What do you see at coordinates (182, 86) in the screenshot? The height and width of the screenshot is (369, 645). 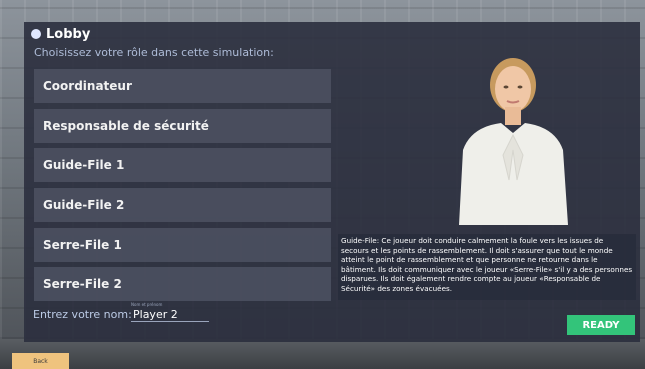 I see `role-button-coordinateur: Coordinateur` at bounding box center [182, 86].